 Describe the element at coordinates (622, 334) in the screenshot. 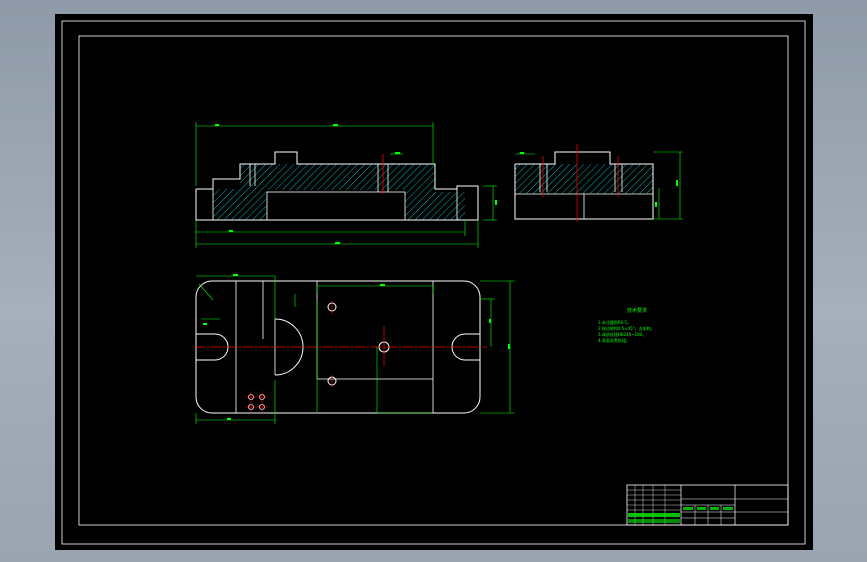

I see `note-line-3: 3.调质处理HB240~280。` at that location.